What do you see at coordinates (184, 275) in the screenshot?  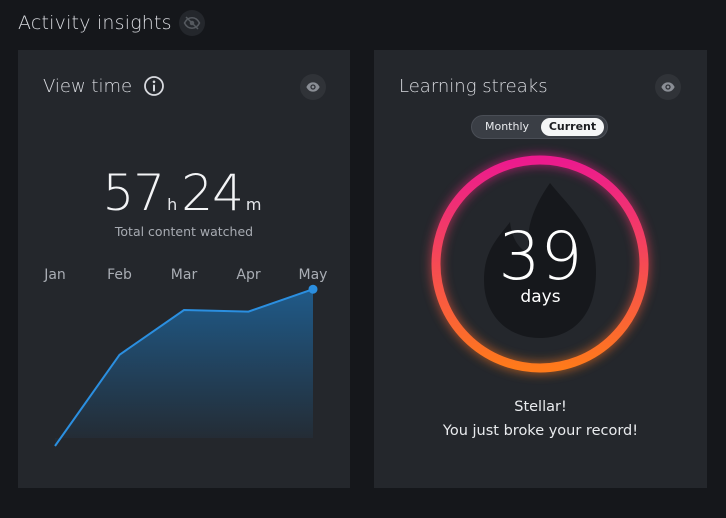 I see `month-label-mar: Mar` at bounding box center [184, 275].